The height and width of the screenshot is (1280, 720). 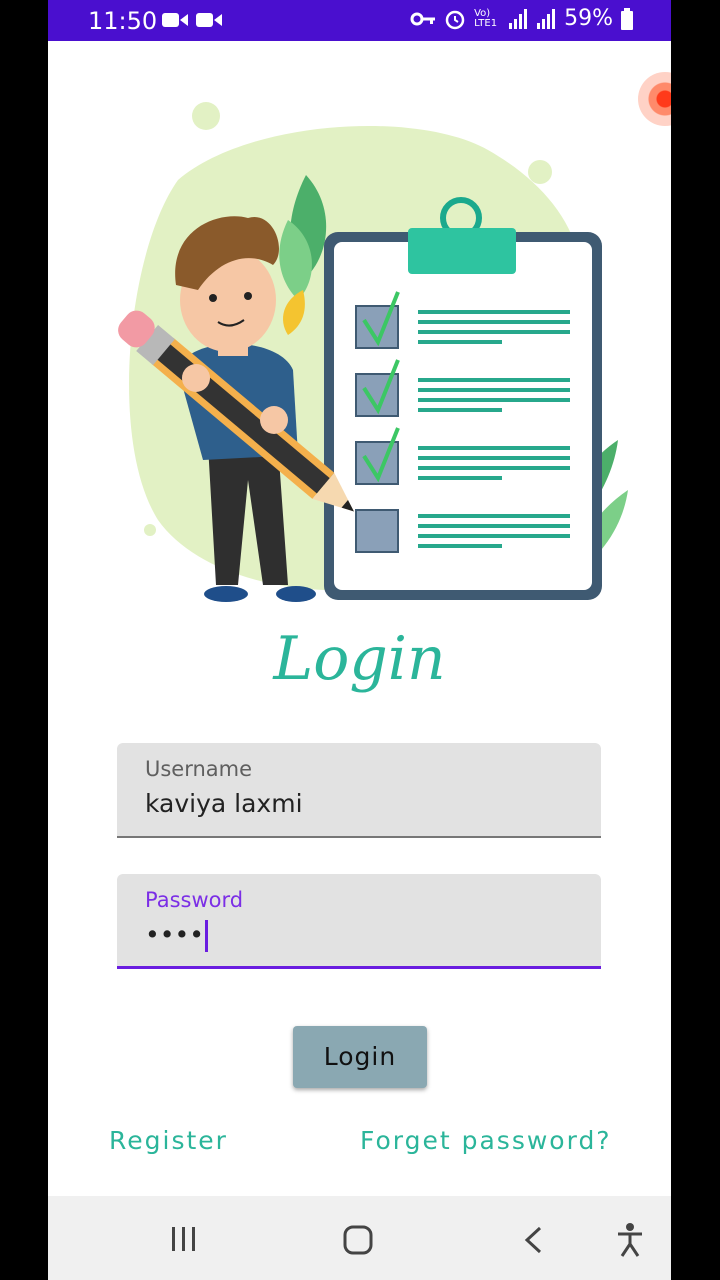 What do you see at coordinates (199, 769) in the screenshot?
I see `username-label: Username` at bounding box center [199, 769].